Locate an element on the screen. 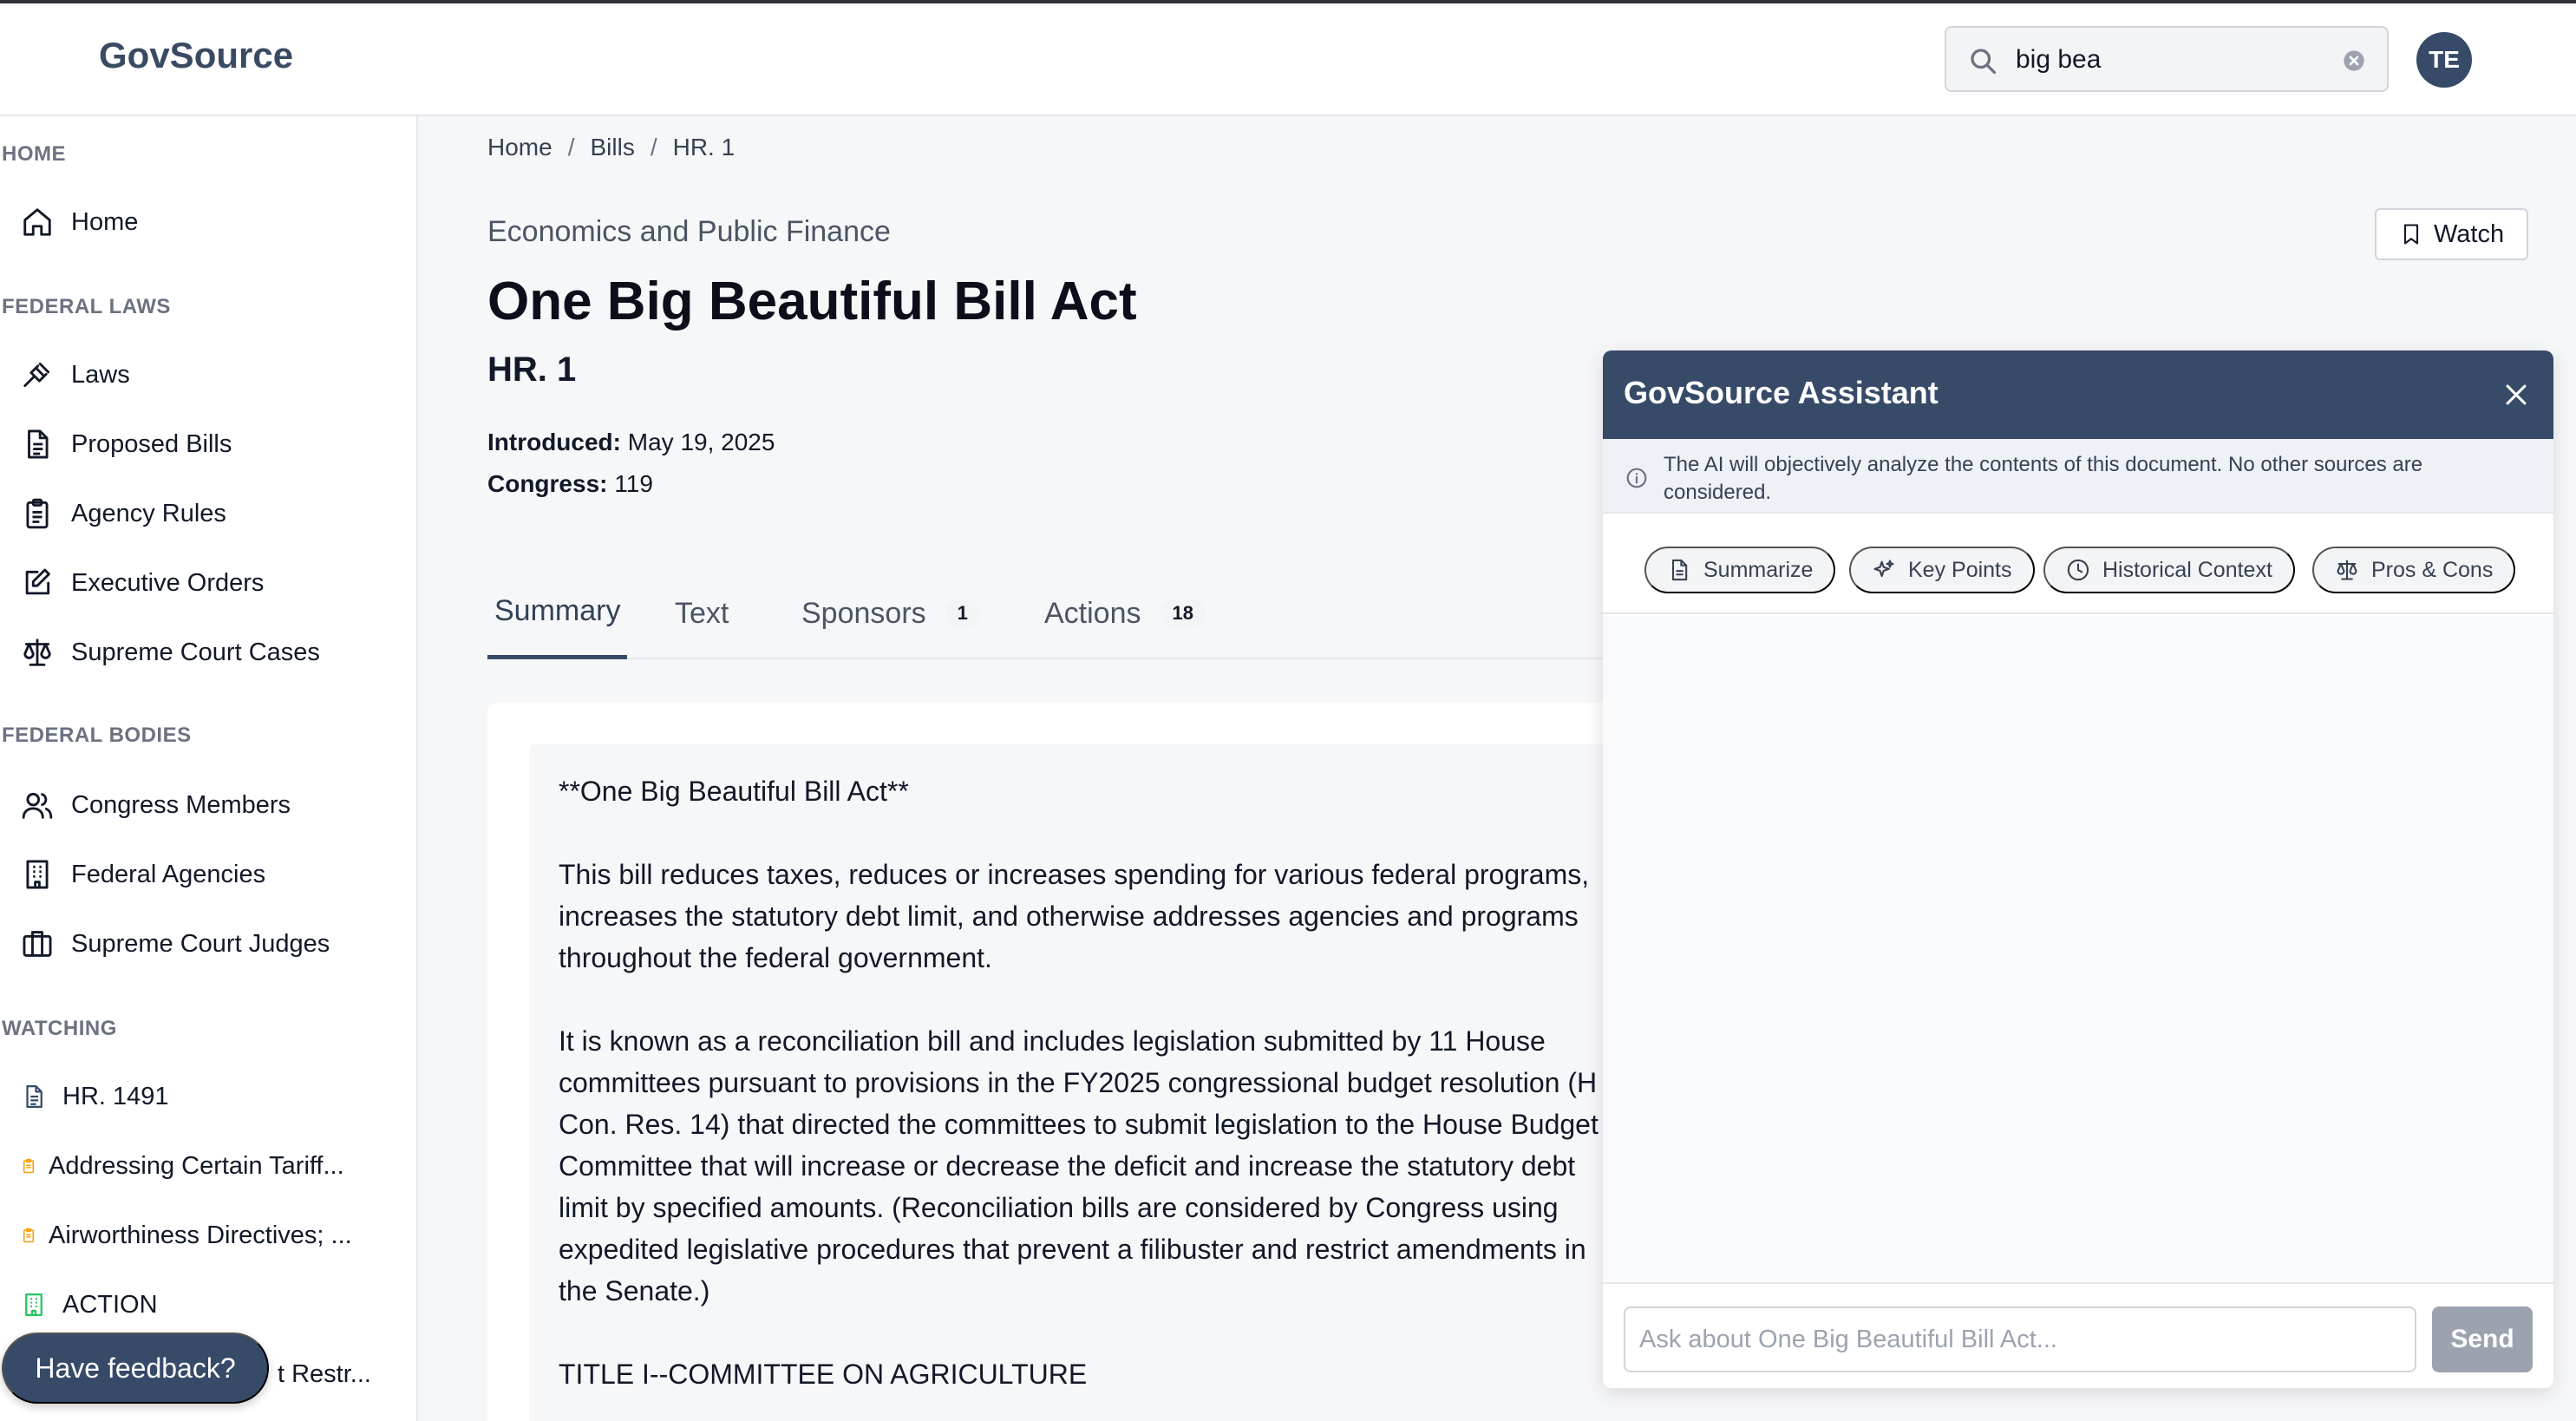 Image resolution: width=2576 pixels, height=1421 pixels. key-points-button: Key Points is located at coordinates (1942, 570).